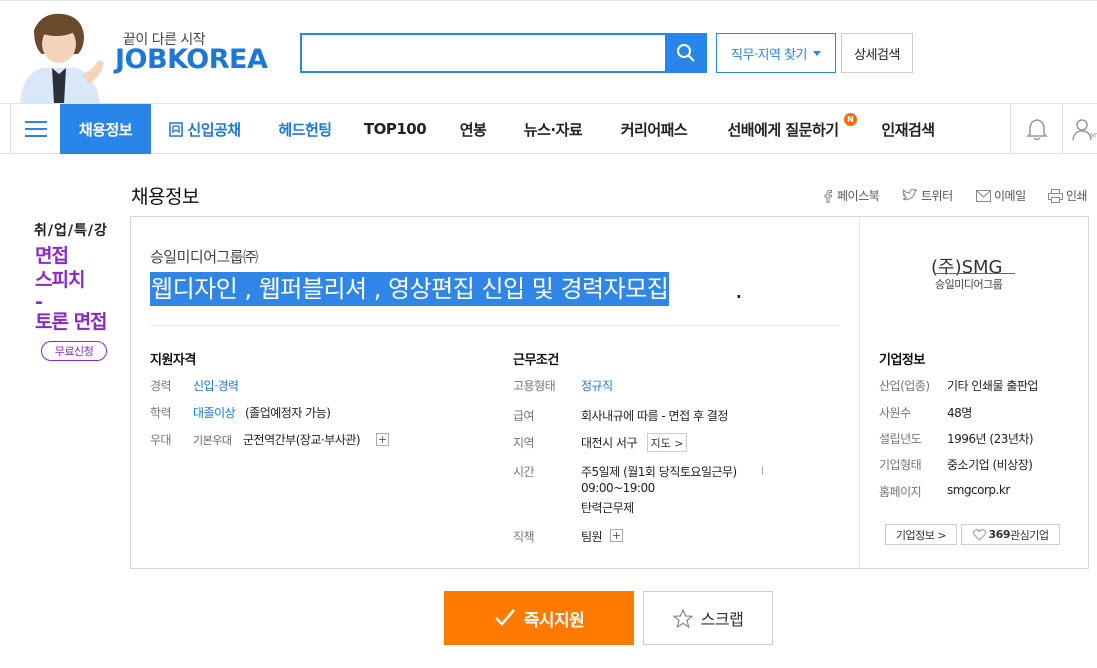  Describe the element at coordinates (667, 442) in the screenshot. I see `map-button: 지도 >` at that location.